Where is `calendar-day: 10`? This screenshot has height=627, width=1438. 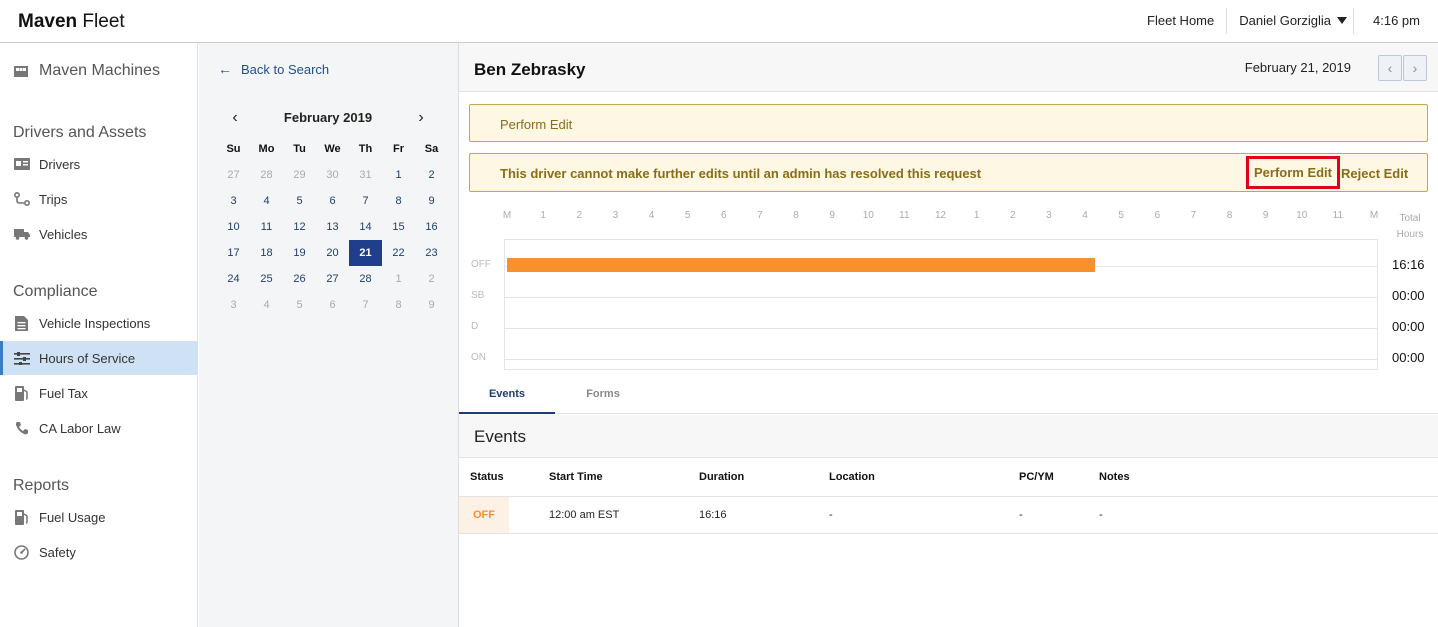
calendar-day: 10 is located at coordinates (233, 227).